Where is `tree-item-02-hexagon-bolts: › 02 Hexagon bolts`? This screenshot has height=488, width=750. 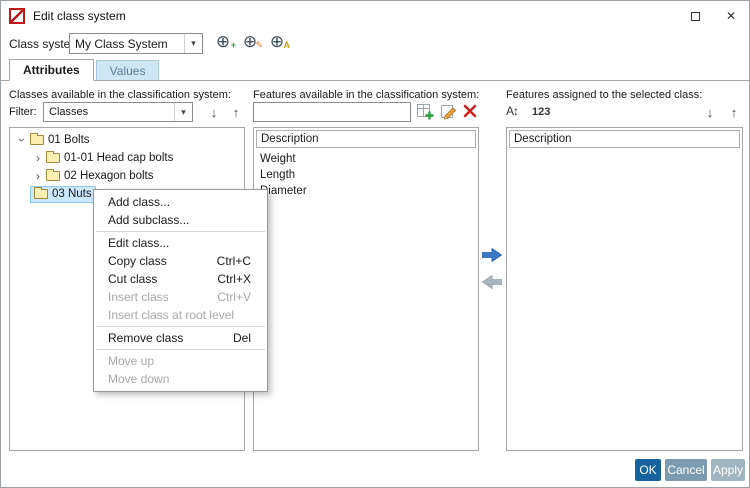
tree-item-02-hexagon-bolts: › 02 Hexagon bolts is located at coordinates (127, 176).